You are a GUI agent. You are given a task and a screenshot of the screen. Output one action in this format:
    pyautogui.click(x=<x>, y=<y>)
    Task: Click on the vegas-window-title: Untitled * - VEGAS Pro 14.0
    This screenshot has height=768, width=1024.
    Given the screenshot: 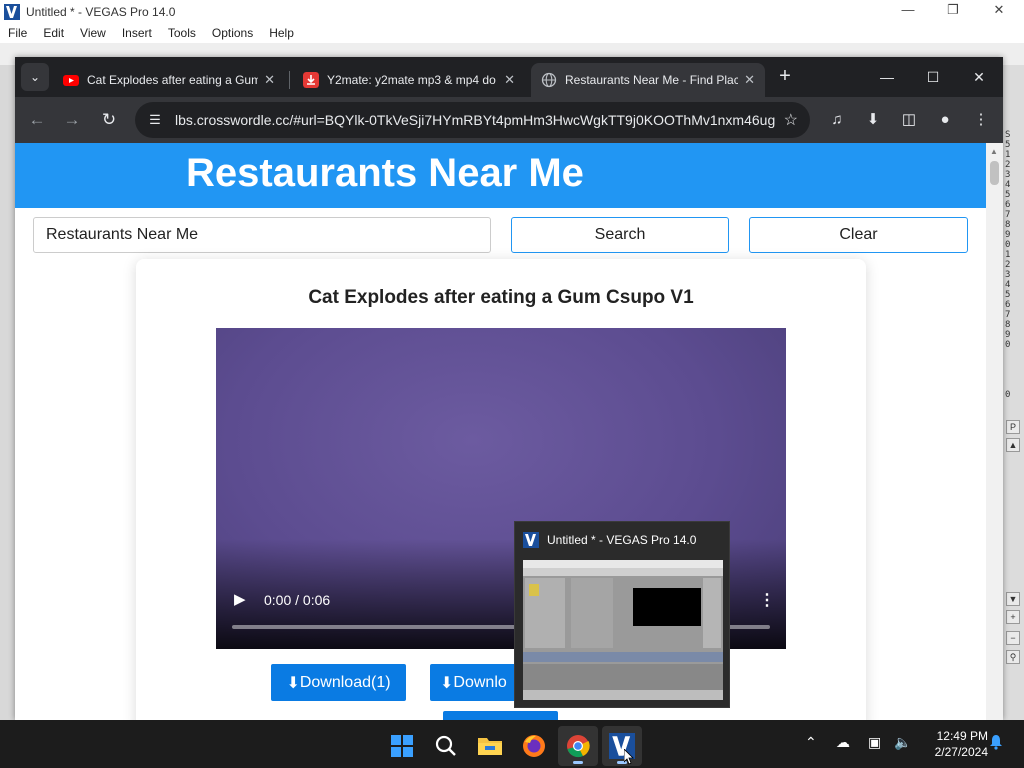 What is the action you would take?
    pyautogui.click(x=101, y=11)
    